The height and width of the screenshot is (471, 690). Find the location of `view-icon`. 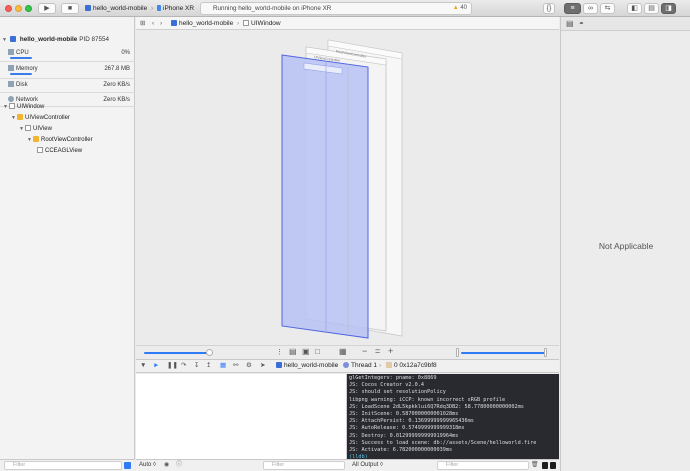

view-icon is located at coordinates (12, 106).